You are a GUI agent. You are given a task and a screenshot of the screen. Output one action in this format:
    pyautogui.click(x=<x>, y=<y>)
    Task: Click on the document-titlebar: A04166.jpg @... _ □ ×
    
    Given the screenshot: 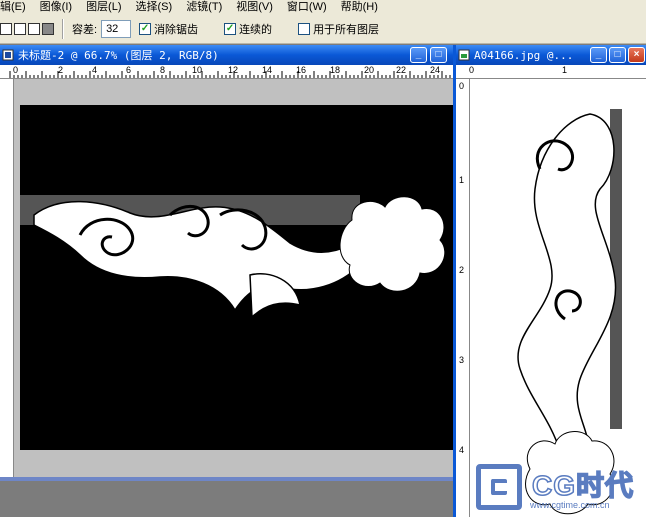 What is the action you would take?
    pyautogui.click(x=551, y=55)
    